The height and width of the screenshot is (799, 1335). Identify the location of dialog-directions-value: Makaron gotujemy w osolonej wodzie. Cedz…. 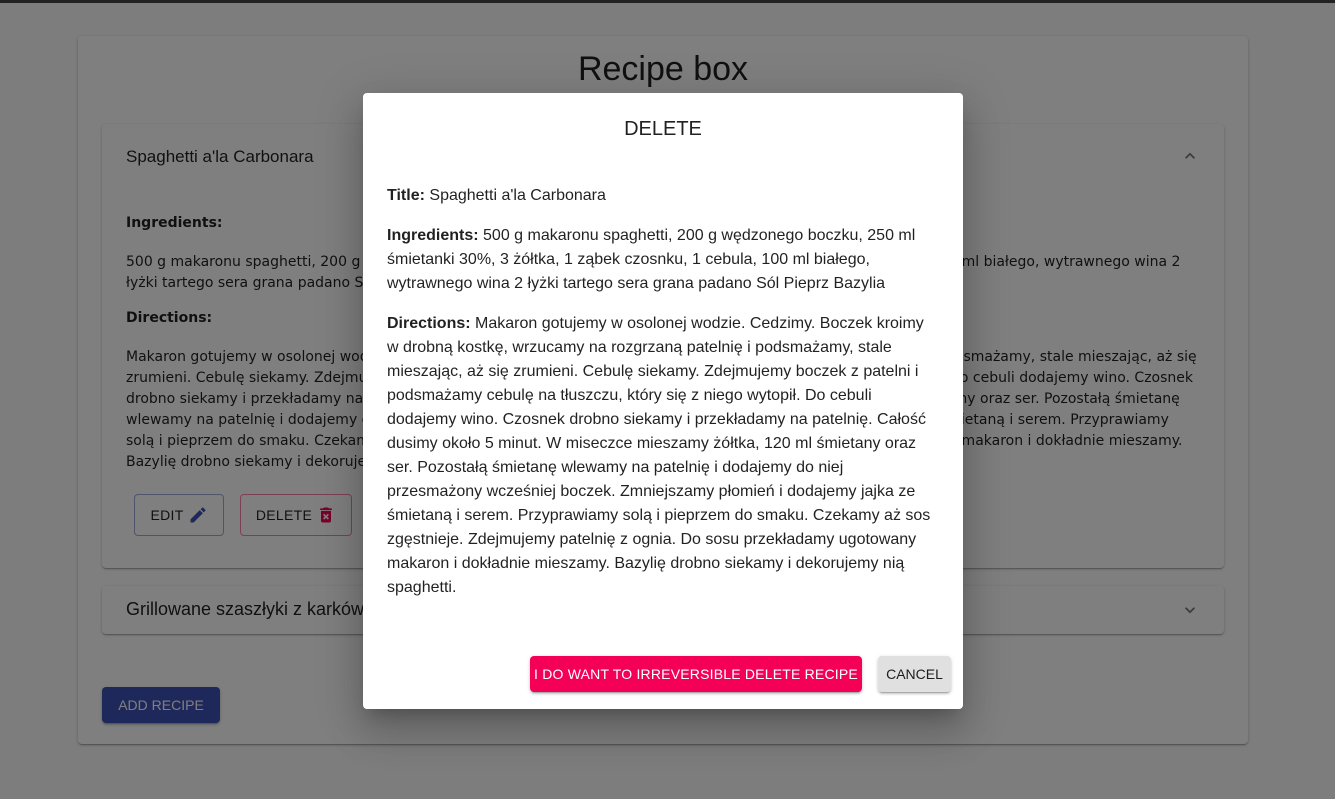
(659, 455).